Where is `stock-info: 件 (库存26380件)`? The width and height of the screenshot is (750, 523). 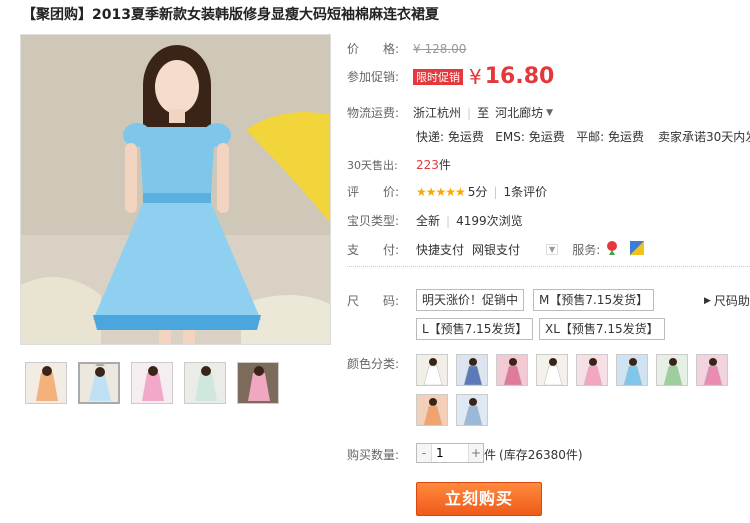
stock-info: 件 (库存26380件) is located at coordinates (533, 454).